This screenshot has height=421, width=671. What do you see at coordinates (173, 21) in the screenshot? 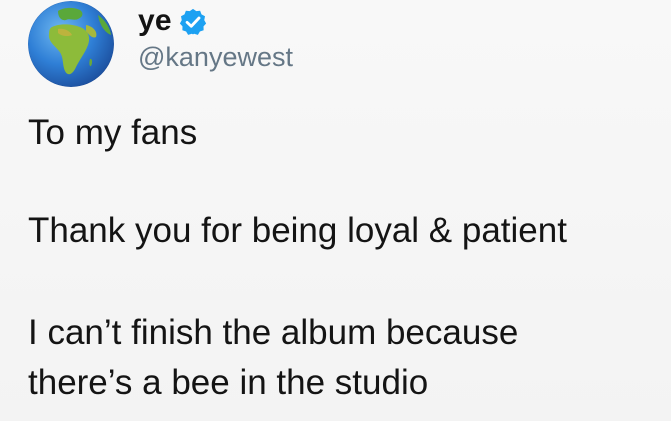
I see `author-line: ye` at bounding box center [173, 21].